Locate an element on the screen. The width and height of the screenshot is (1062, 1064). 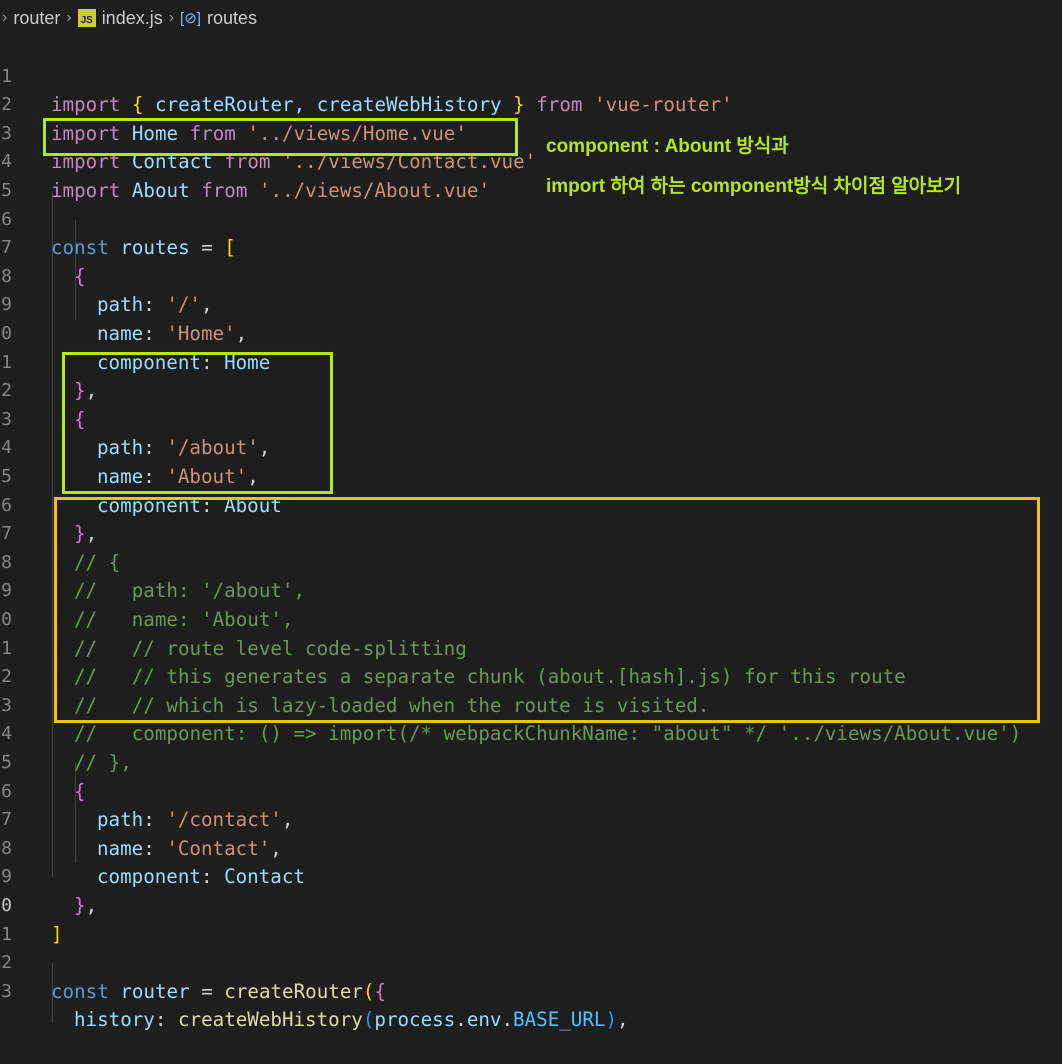
code-line: 2 const router = createRouter({ is located at coordinates (193, 962).